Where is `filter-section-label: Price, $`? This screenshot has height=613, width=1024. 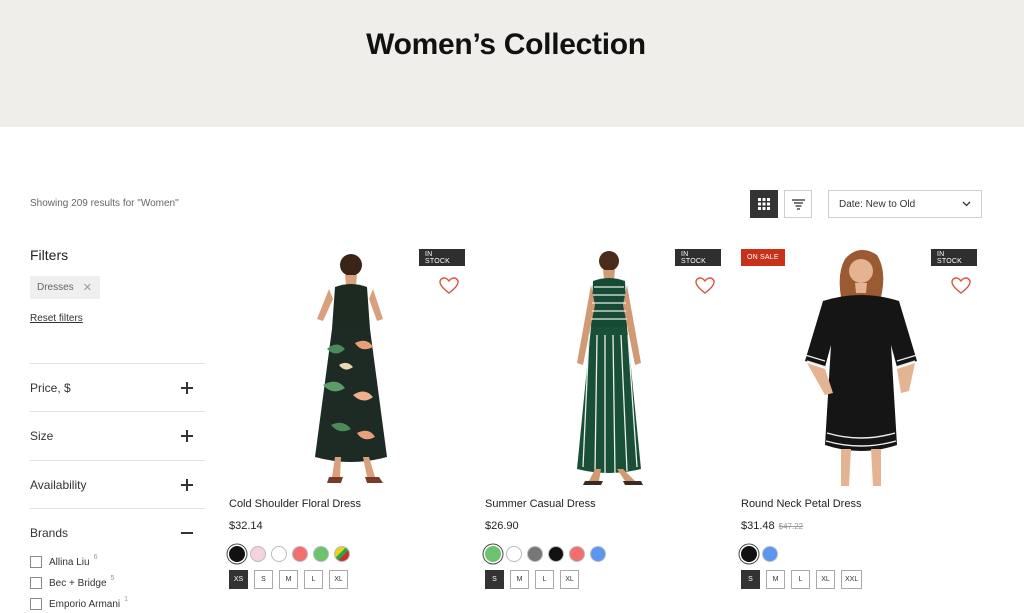 filter-section-label: Price, $ is located at coordinates (50, 388).